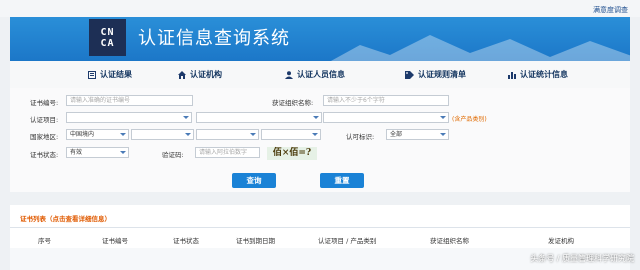 The image size is (640, 270). Describe the element at coordinates (44, 241) in the screenshot. I see `column-header-index: 序号` at that location.